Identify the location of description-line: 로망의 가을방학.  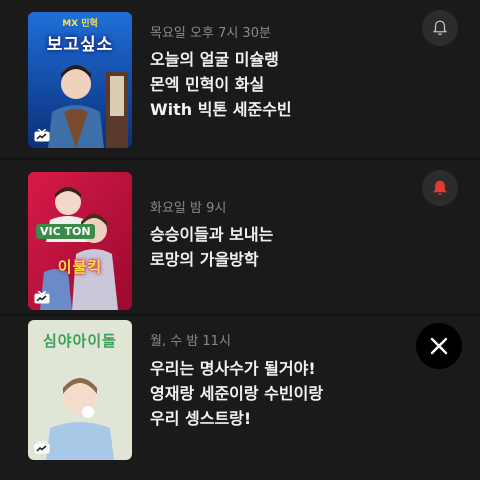
(204, 259).